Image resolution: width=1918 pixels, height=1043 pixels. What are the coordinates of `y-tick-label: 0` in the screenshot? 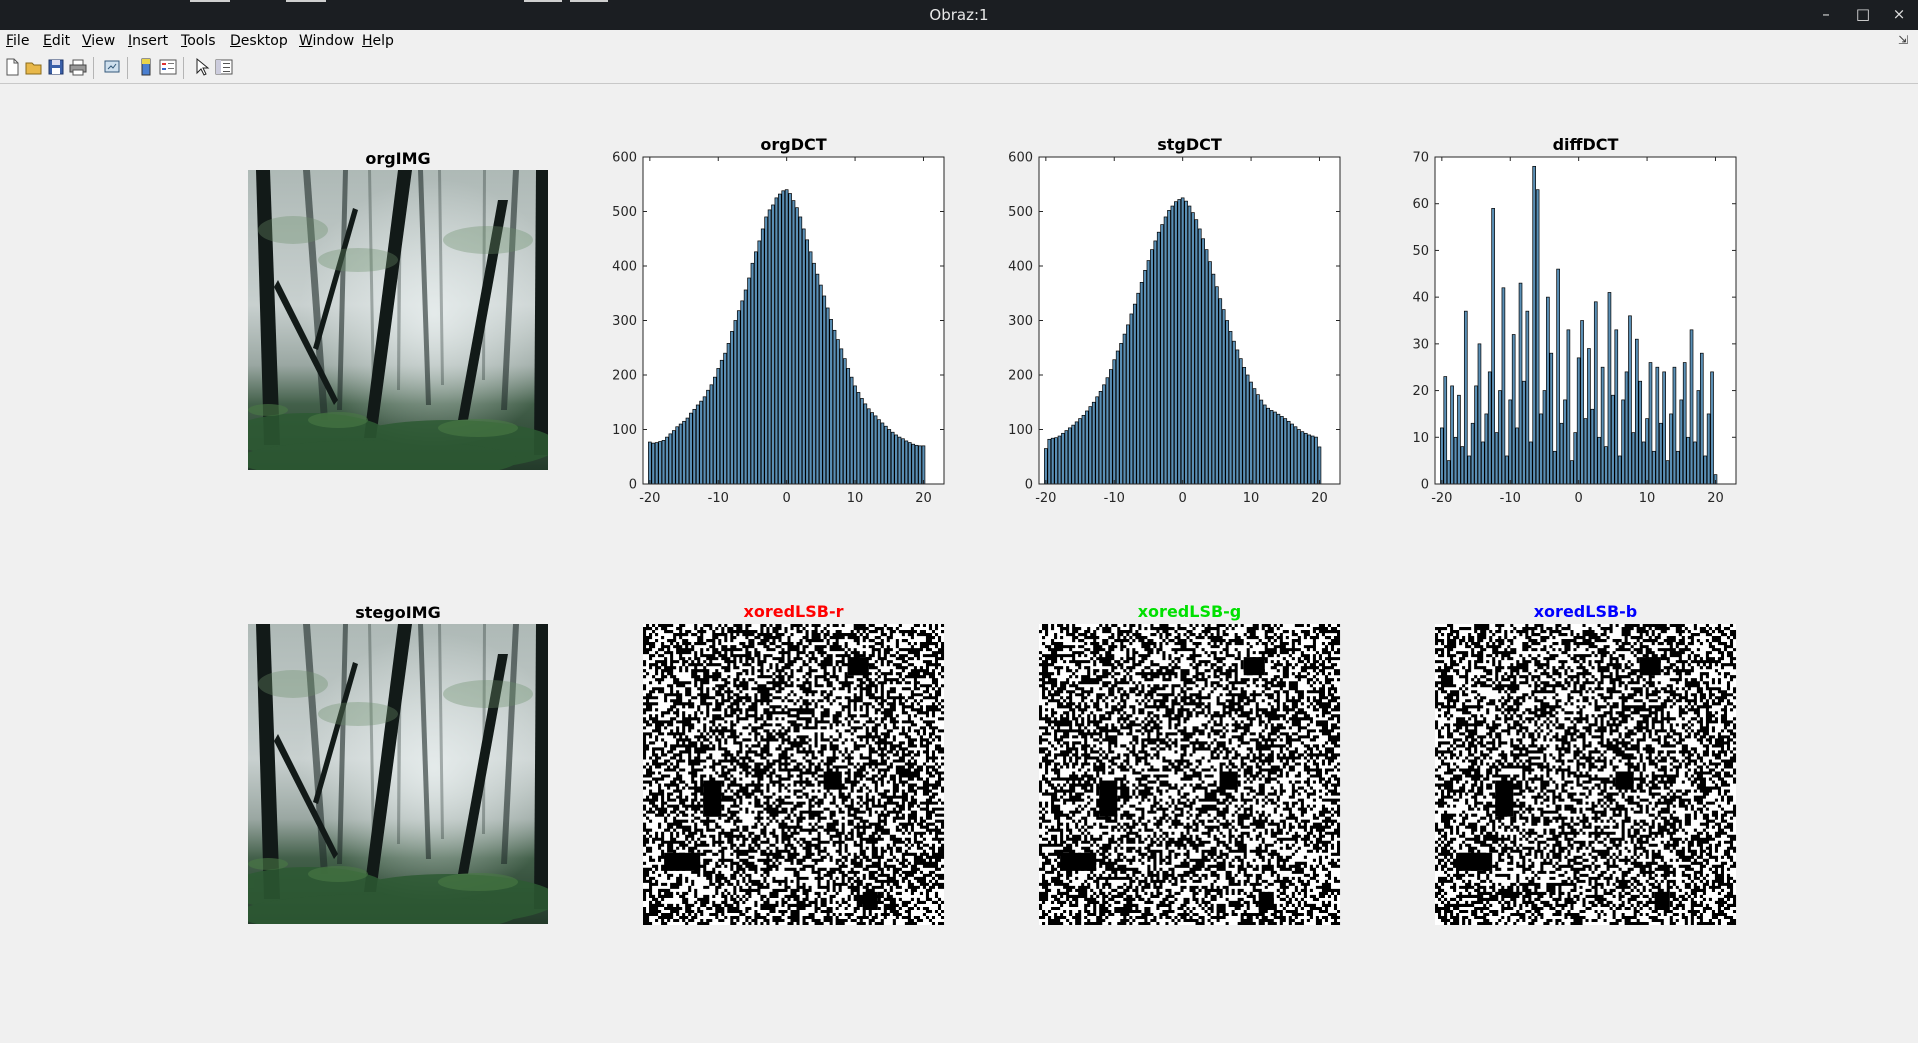 It's located at (1425, 485).